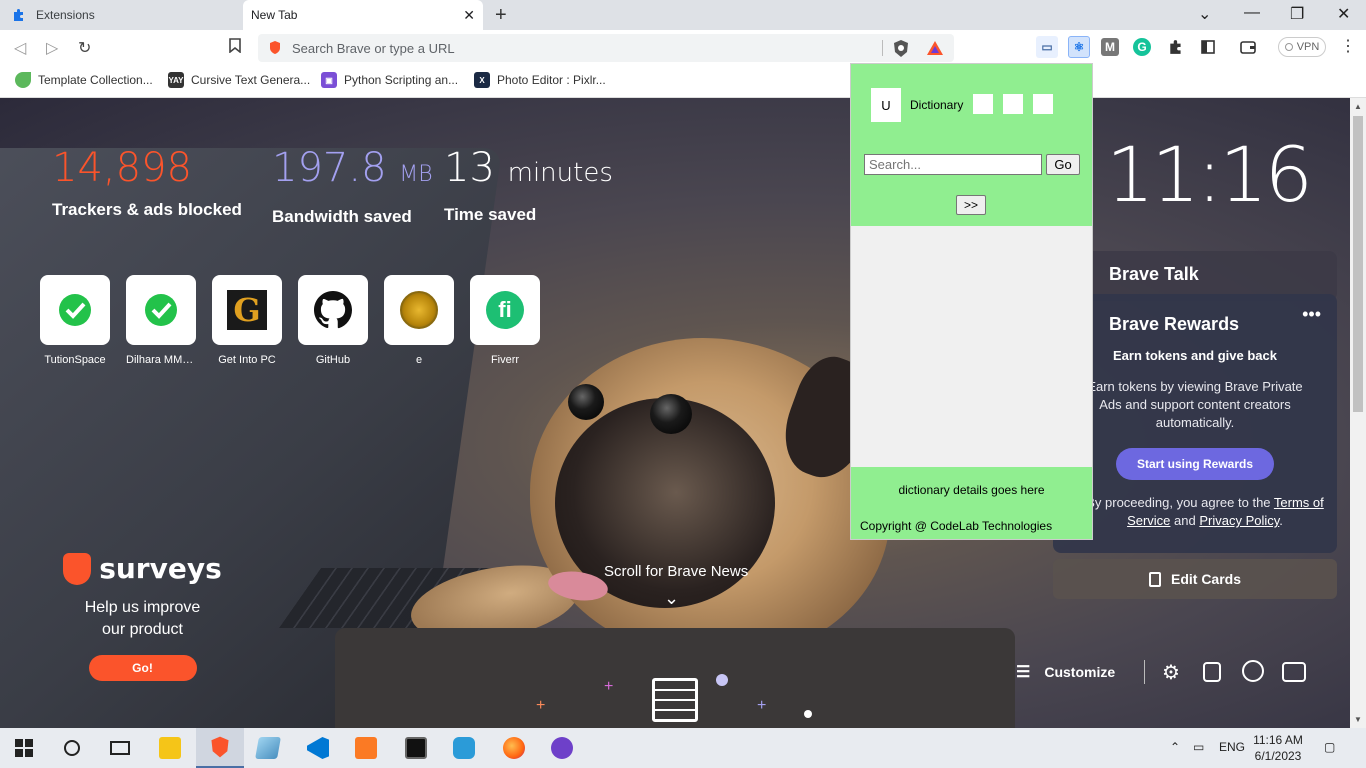 The height and width of the screenshot is (768, 1366). Describe the element at coordinates (142, 668) in the screenshot. I see `surveys-go-button: Go!` at that location.